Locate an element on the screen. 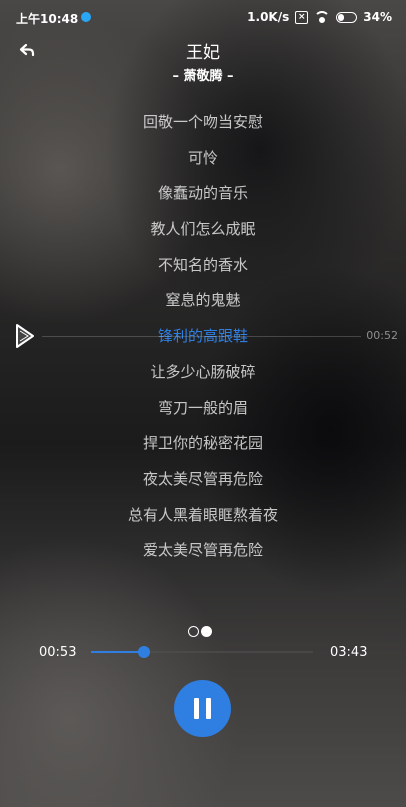  duration-time: 03:43 is located at coordinates (349, 652).